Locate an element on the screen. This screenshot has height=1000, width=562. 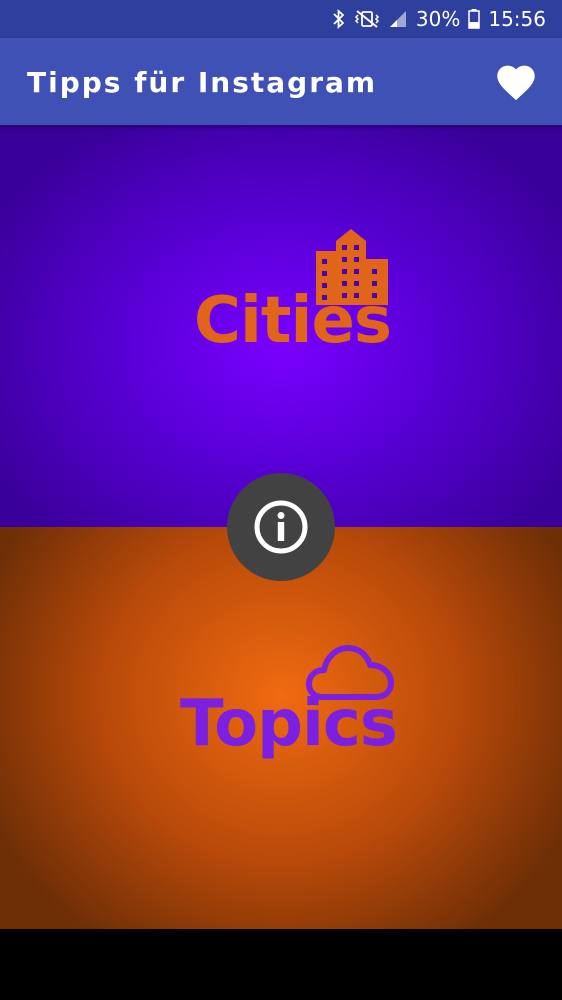
status-time: 15:56 is located at coordinates (517, 19).